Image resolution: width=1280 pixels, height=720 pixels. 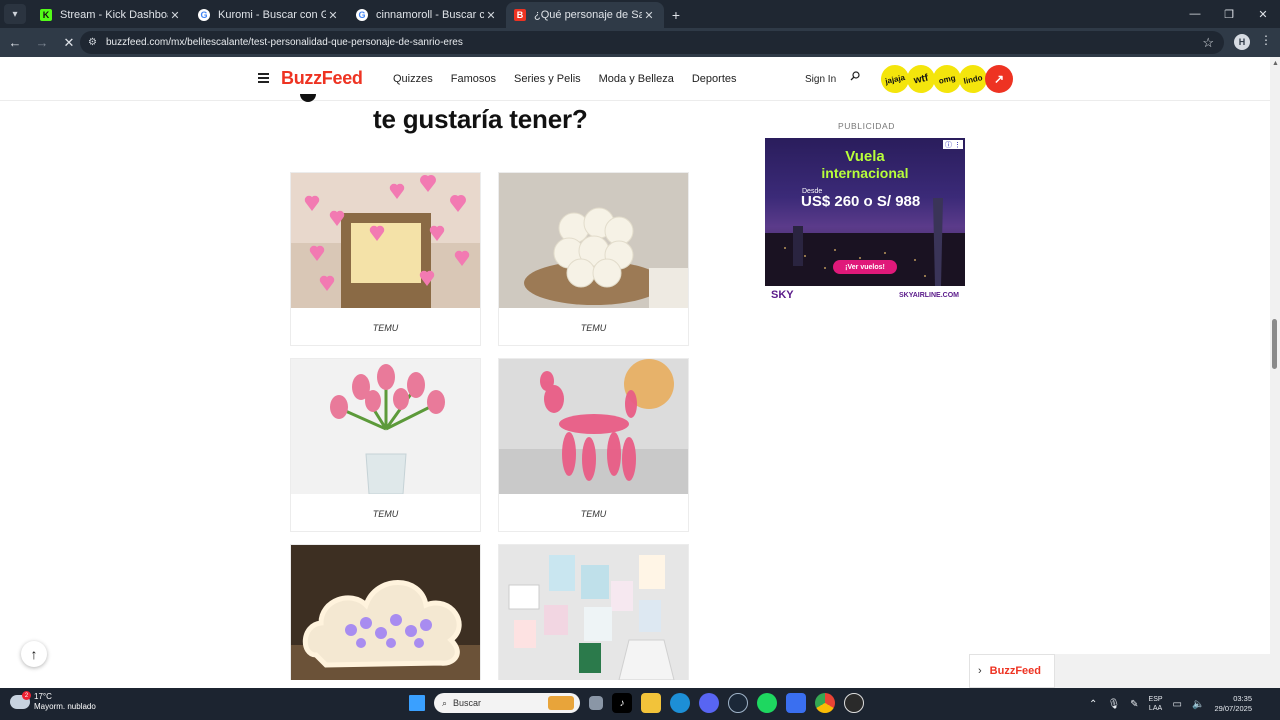 What do you see at coordinates (547, 79) in the screenshot?
I see `nav-series-y-pelis: Series y Pelis` at bounding box center [547, 79].